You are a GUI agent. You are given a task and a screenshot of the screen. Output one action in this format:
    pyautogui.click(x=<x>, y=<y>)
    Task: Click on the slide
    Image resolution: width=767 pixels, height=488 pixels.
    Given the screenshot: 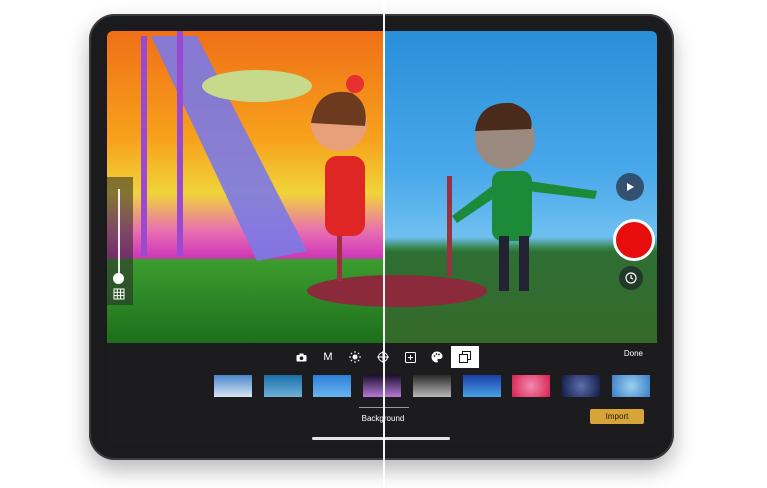 What is the action you would take?
    pyautogui.click(x=229, y=148)
    